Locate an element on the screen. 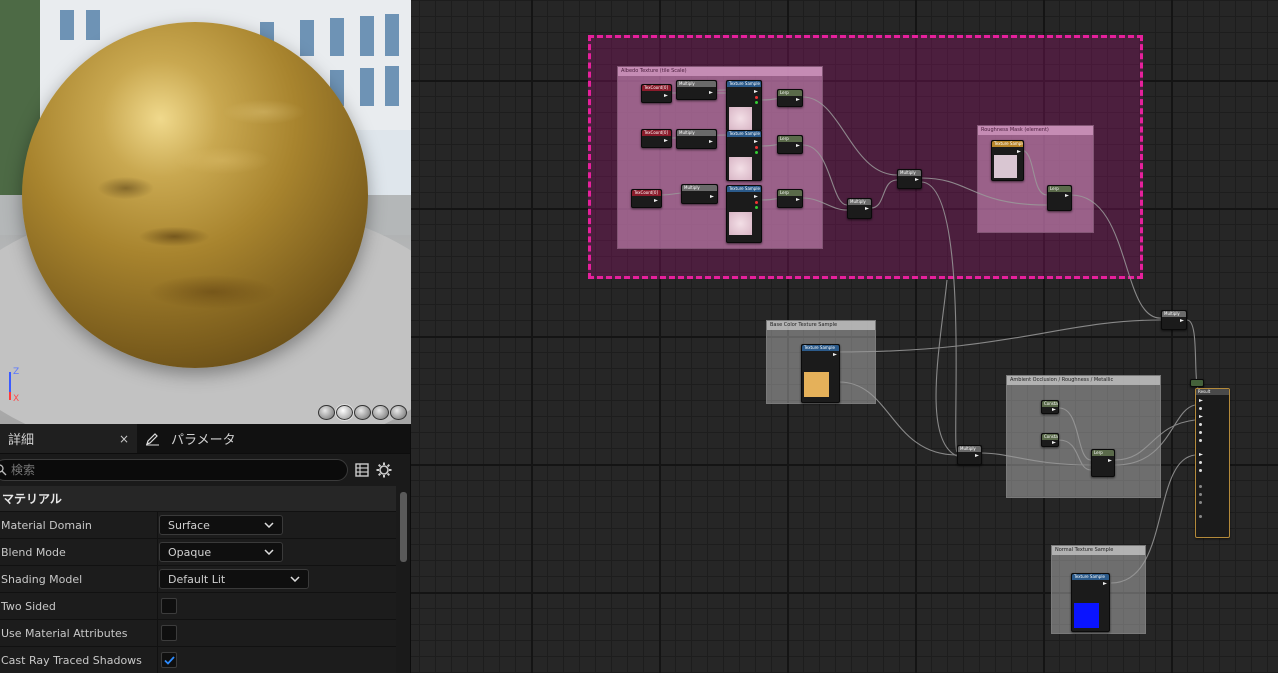  property-row: Shading Model Default Lit is located at coordinates (198, 579).